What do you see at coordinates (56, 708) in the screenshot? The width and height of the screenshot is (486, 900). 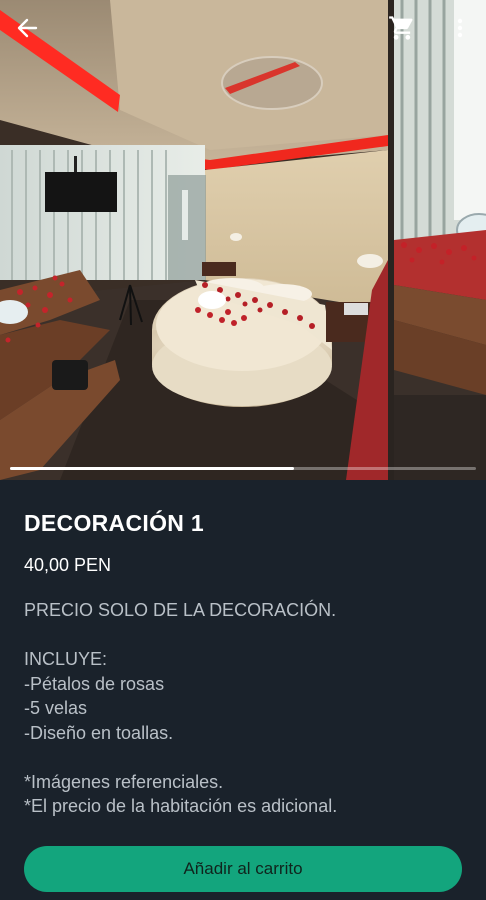 I see `description-line: -5 velas` at bounding box center [56, 708].